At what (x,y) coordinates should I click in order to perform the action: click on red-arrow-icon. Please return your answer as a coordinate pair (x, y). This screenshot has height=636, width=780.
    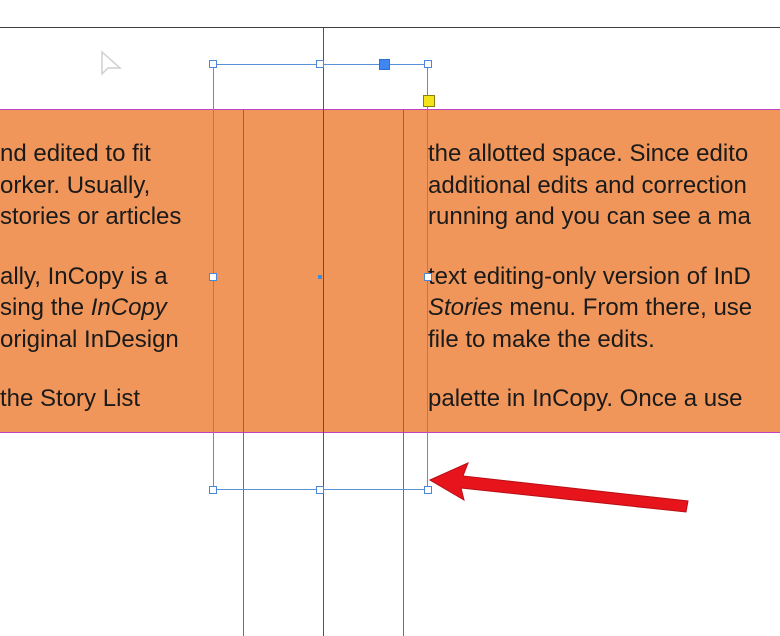
    Looking at the image, I should click on (558, 487).